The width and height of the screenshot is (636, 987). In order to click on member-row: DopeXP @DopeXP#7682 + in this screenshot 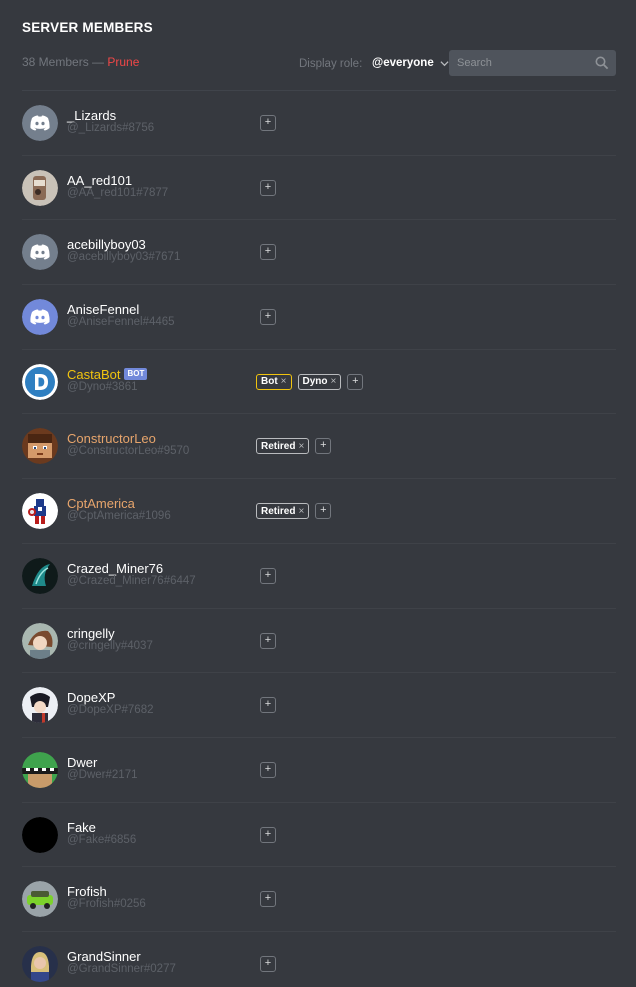, I will do `click(319, 705)`.